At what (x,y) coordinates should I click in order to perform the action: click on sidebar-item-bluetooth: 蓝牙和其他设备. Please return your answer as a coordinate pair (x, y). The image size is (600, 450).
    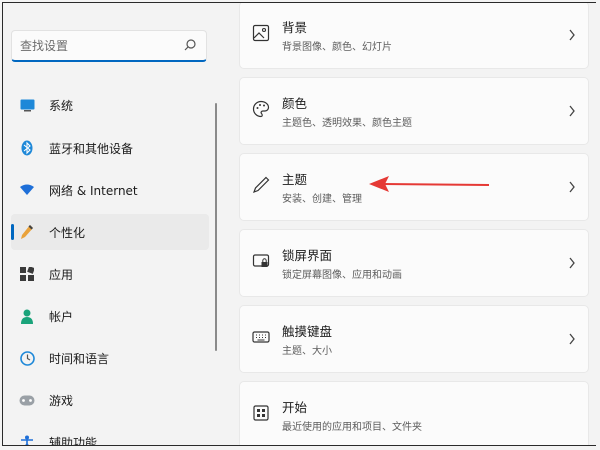
    Looking at the image, I should click on (110, 148).